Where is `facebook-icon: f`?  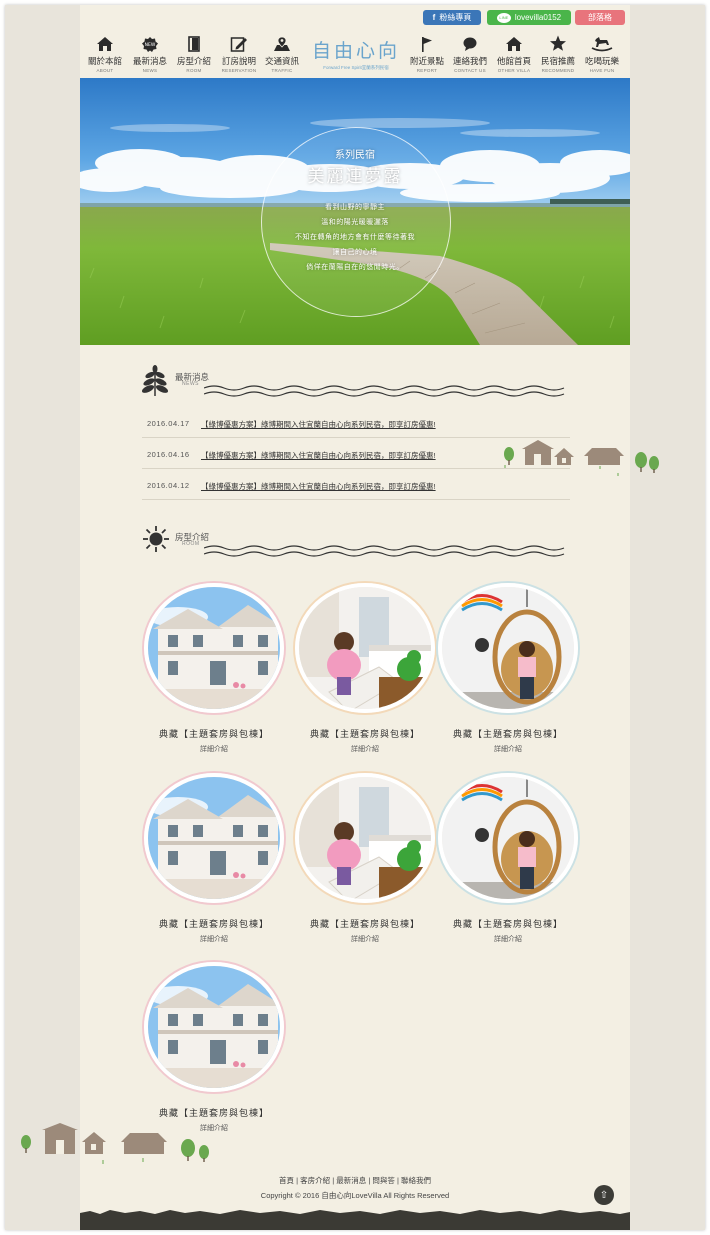
facebook-icon: f is located at coordinates (434, 17).